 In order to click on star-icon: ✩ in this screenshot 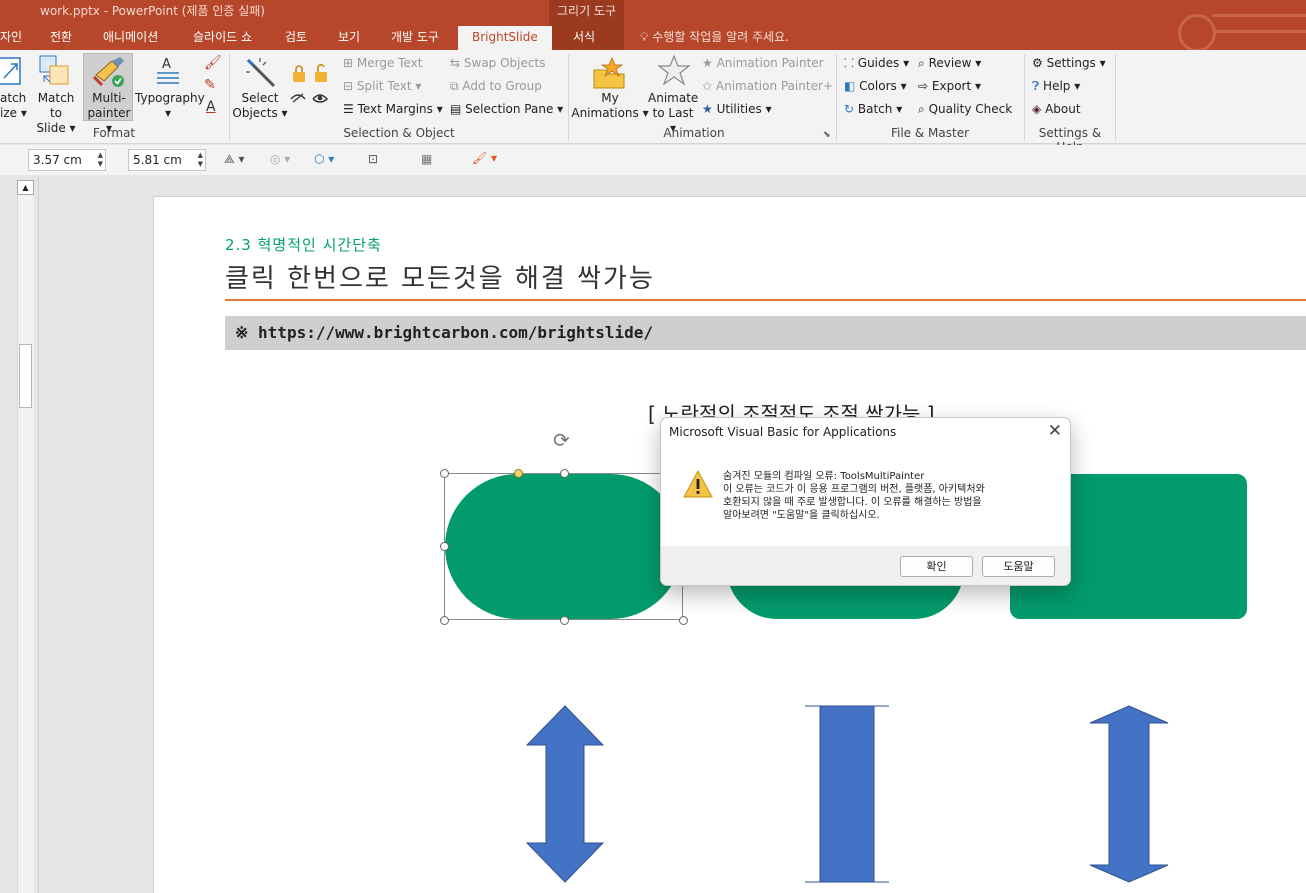, I will do `click(707, 86)`.